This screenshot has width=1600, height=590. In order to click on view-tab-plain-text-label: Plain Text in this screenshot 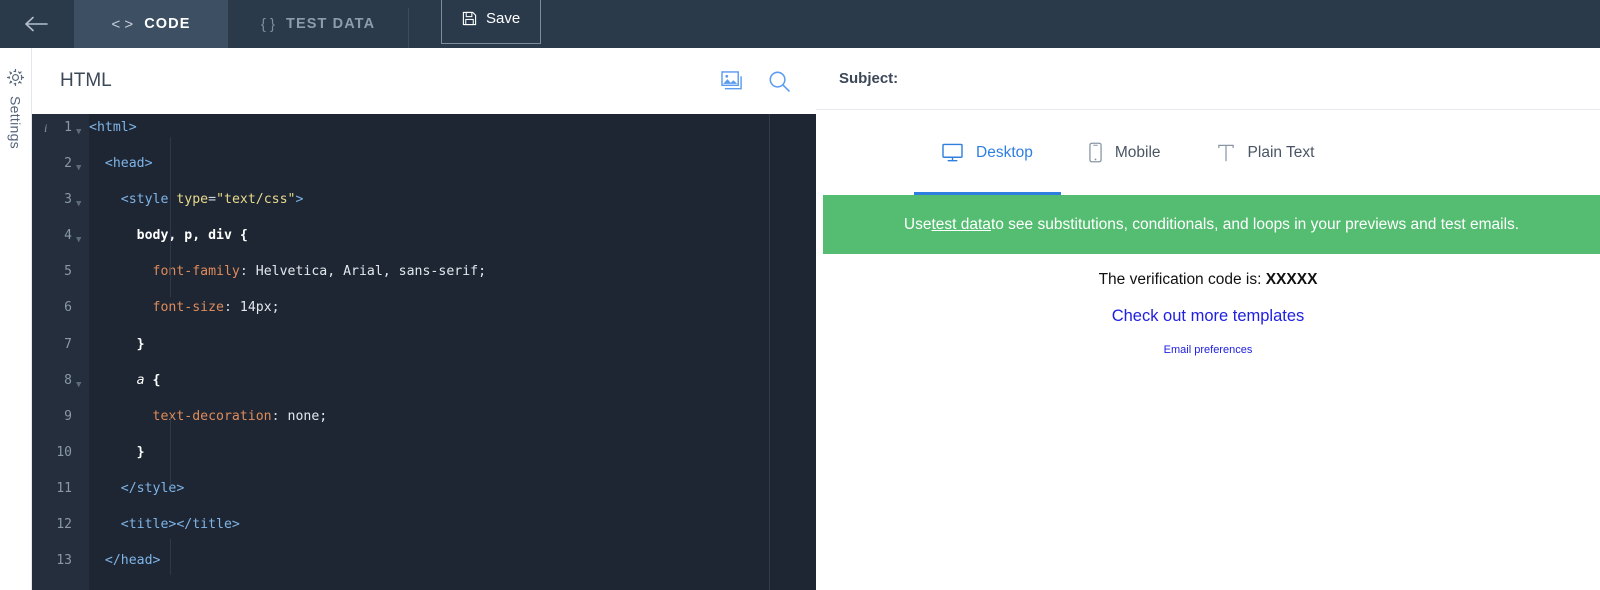, I will do `click(1281, 152)`.